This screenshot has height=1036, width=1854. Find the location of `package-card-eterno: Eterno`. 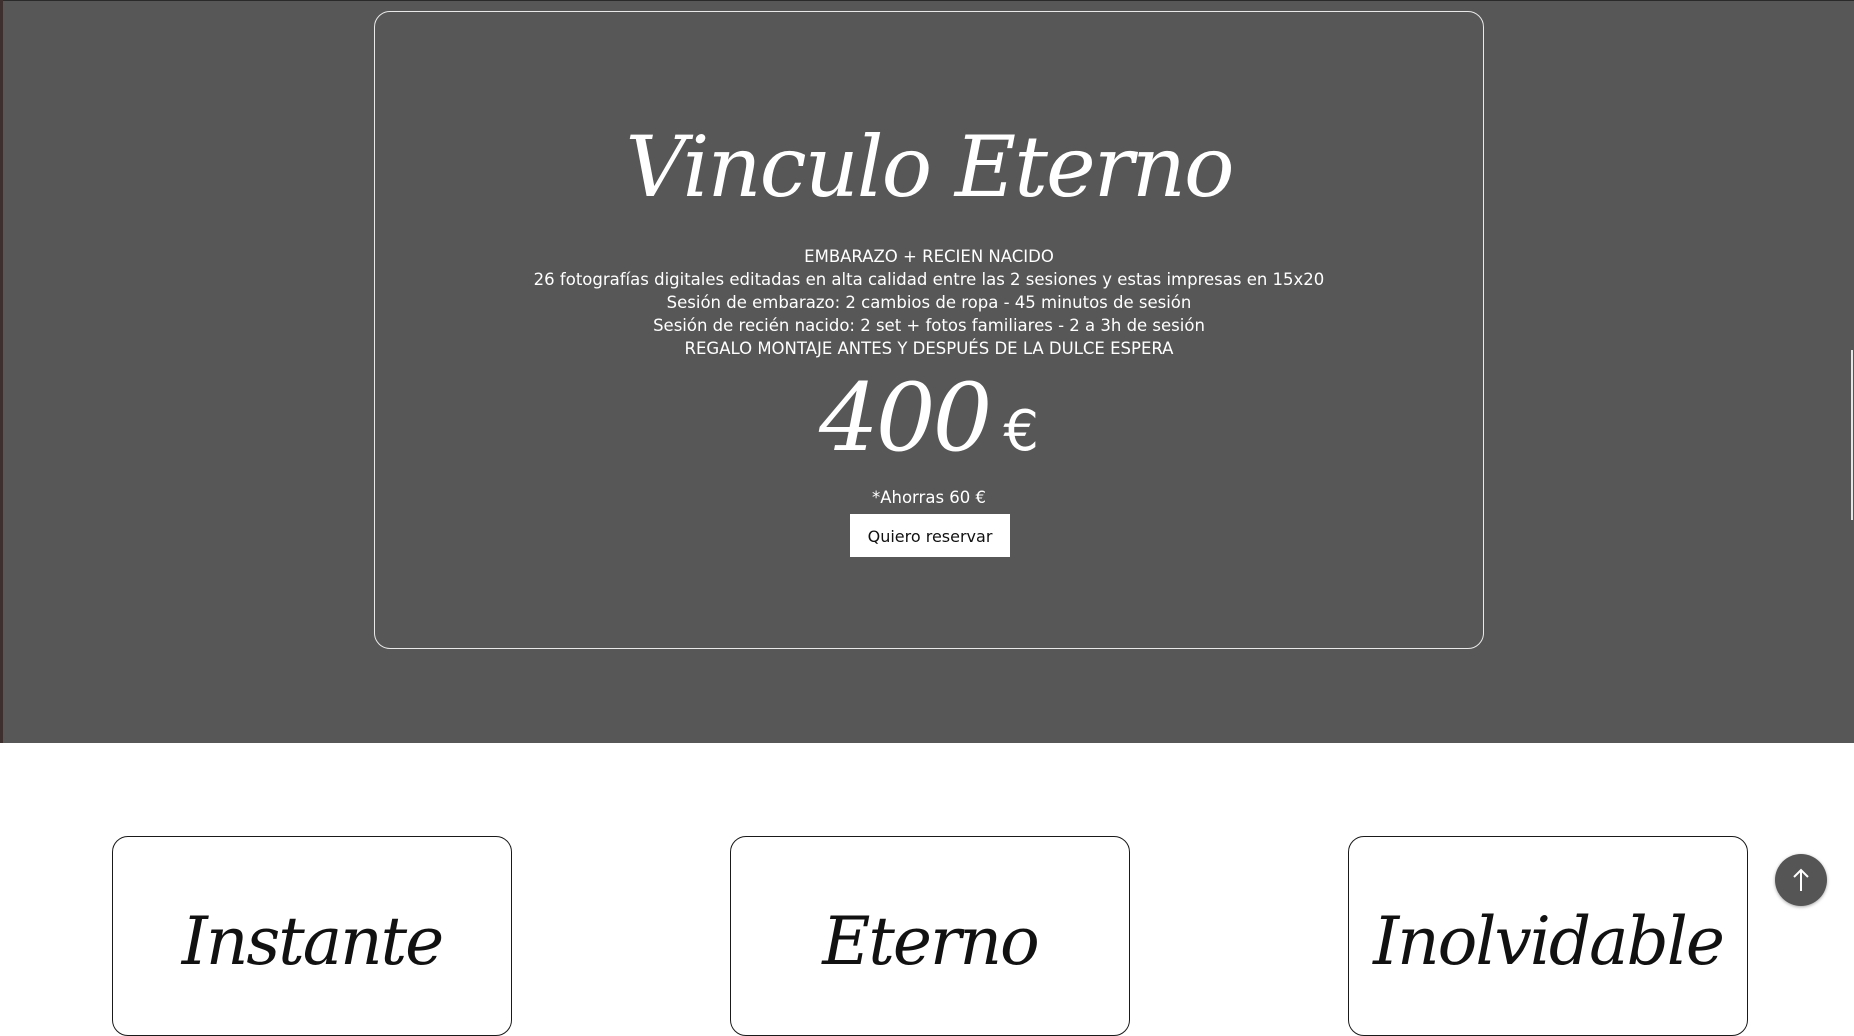

package-card-eterno: Eterno is located at coordinates (930, 936).